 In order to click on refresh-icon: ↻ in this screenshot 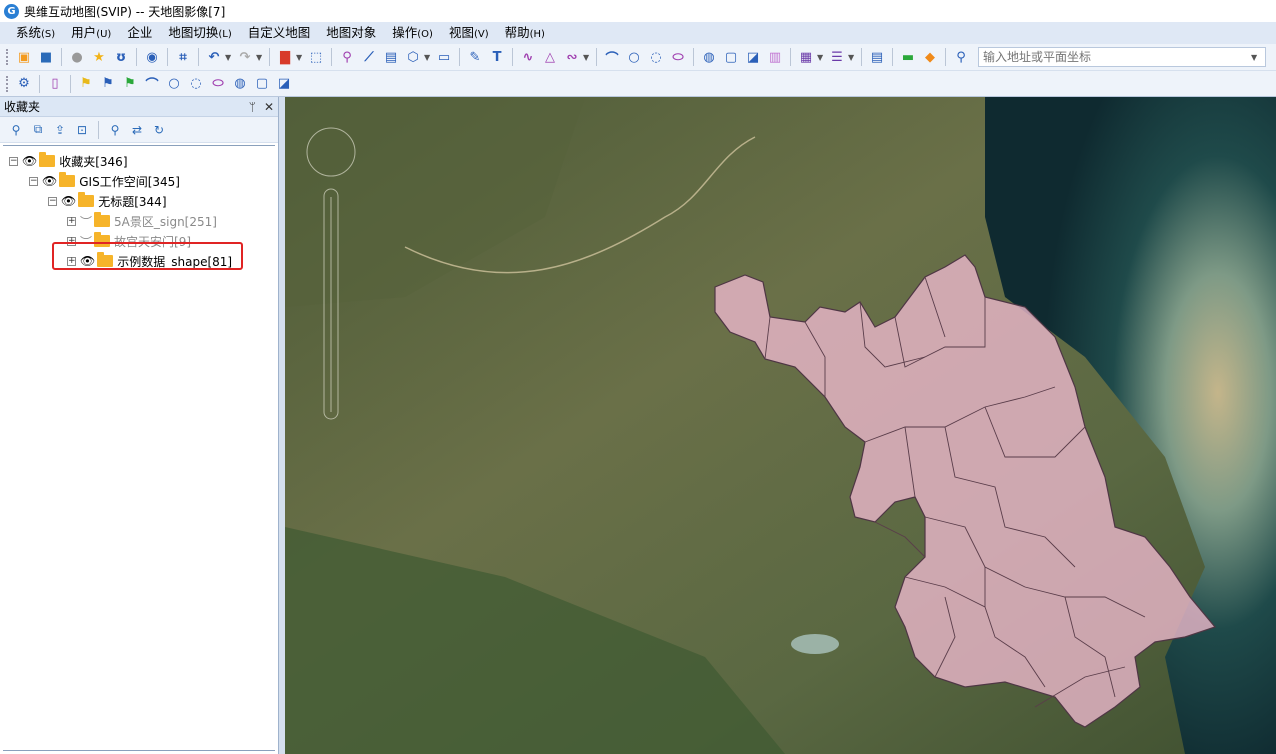, I will do `click(159, 130)`.